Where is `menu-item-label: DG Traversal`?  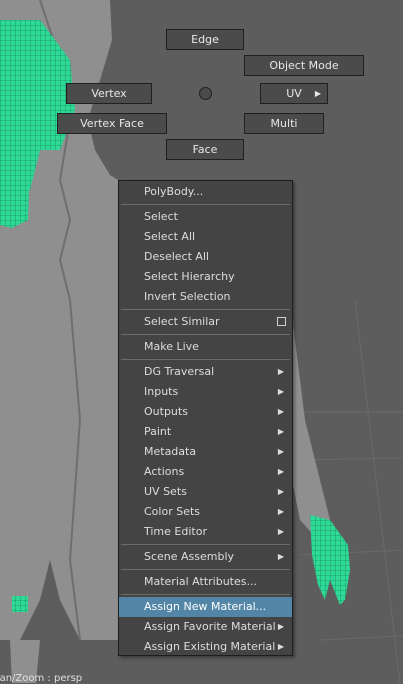
menu-item-label: DG Traversal is located at coordinates (179, 371).